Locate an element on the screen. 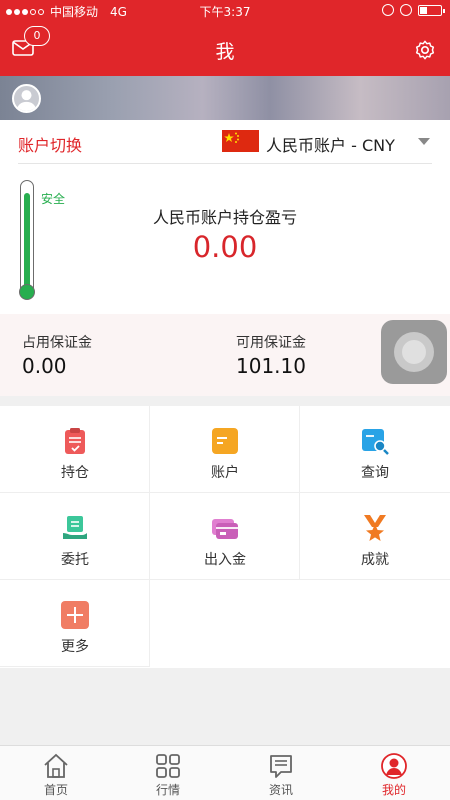  chevron-down-icon is located at coordinates (424, 141).